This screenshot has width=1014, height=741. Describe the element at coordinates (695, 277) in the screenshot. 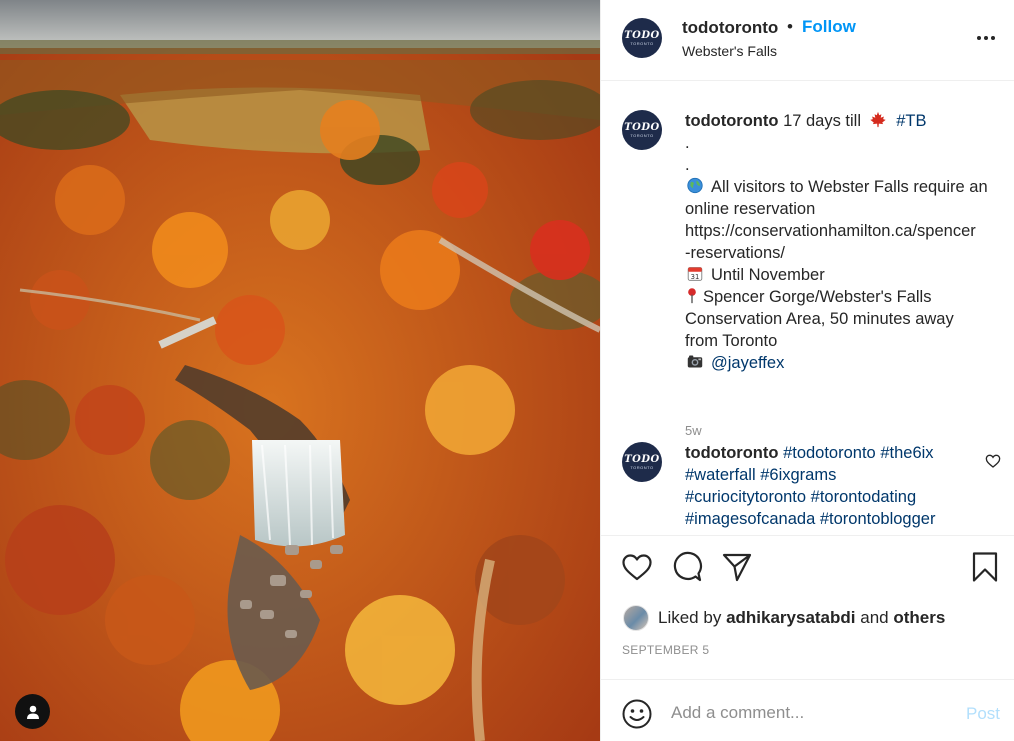

I see `svg-text: 31` at that location.